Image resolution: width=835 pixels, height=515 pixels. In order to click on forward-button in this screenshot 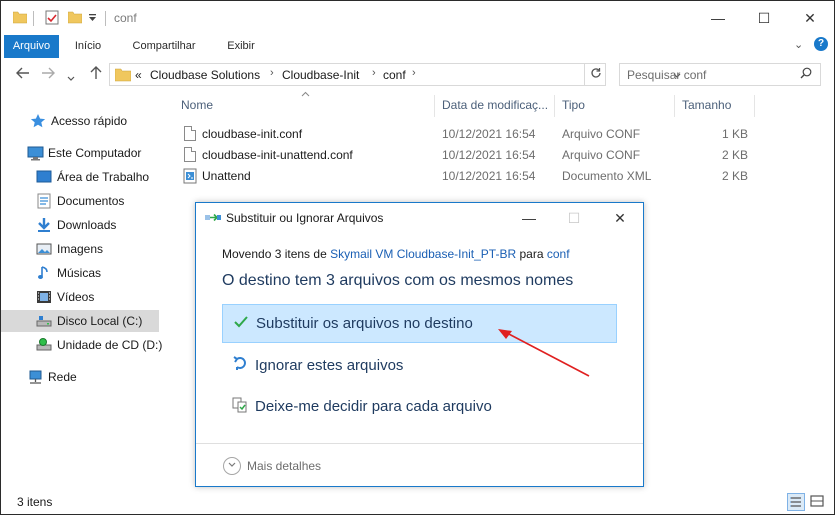, I will do `click(48, 74)`.